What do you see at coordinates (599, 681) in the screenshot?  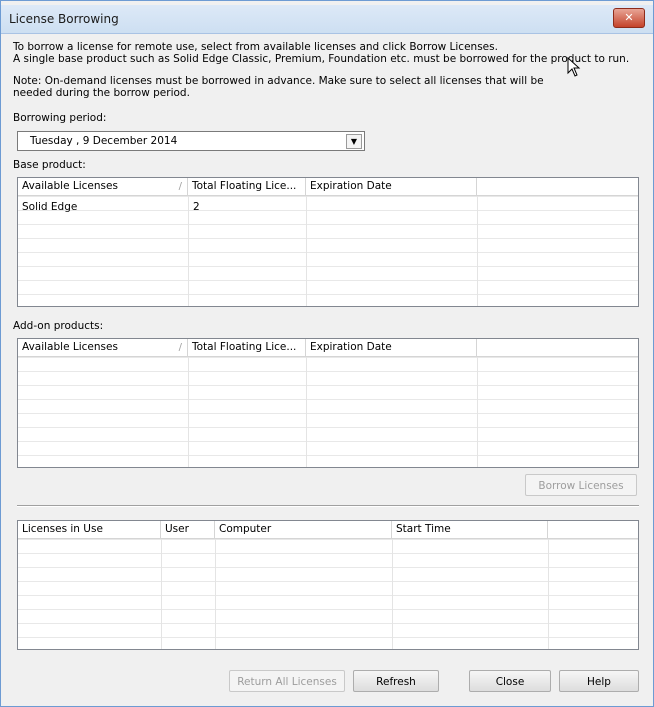 I see `help-button: Help` at bounding box center [599, 681].